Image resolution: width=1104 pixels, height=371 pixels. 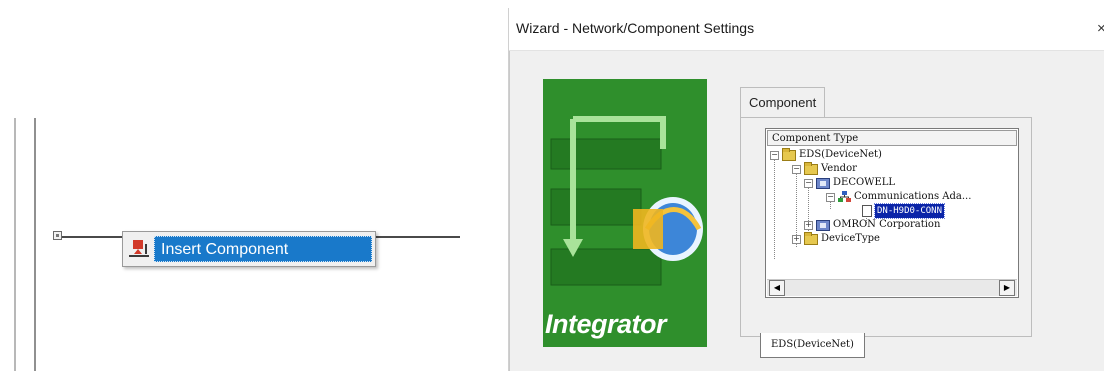 I want to click on tree-connector, so click(x=774, y=207).